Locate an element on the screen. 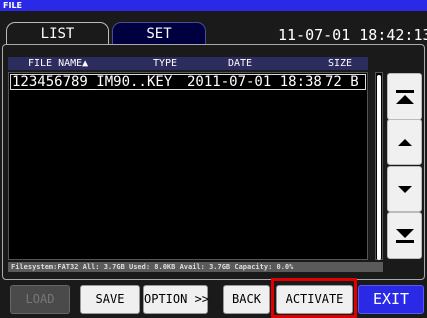 Image resolution: width=427 pixels, height=318 pixels. window-title: FILE is located at coordinates (213, 5).